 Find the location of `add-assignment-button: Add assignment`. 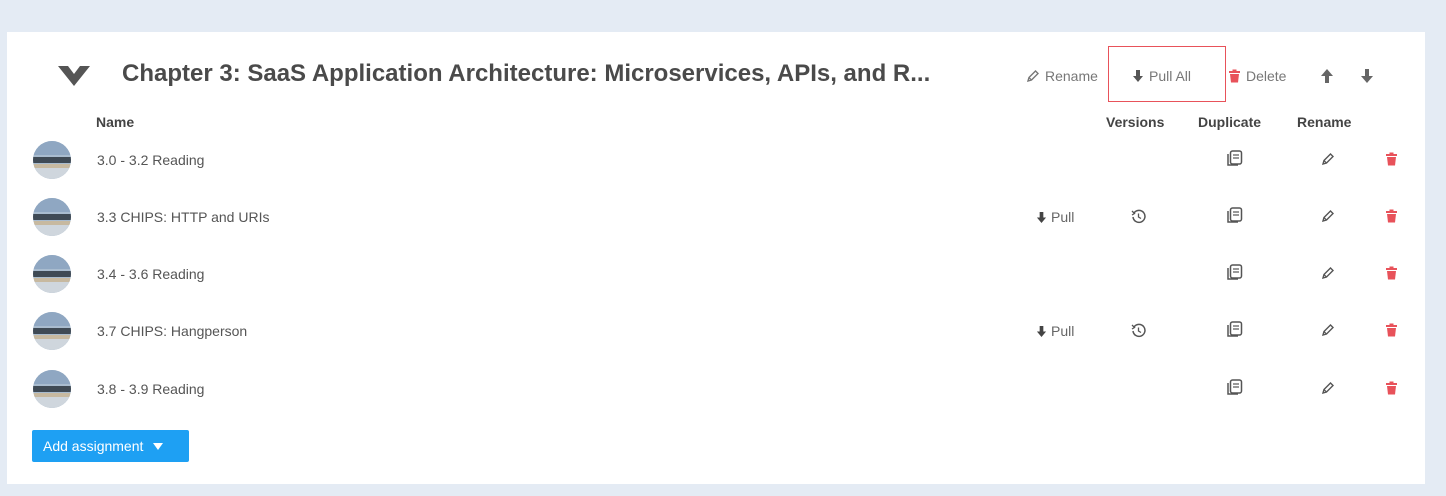

add-assignment-button: Add assignment is located at coordinates (110, 446).